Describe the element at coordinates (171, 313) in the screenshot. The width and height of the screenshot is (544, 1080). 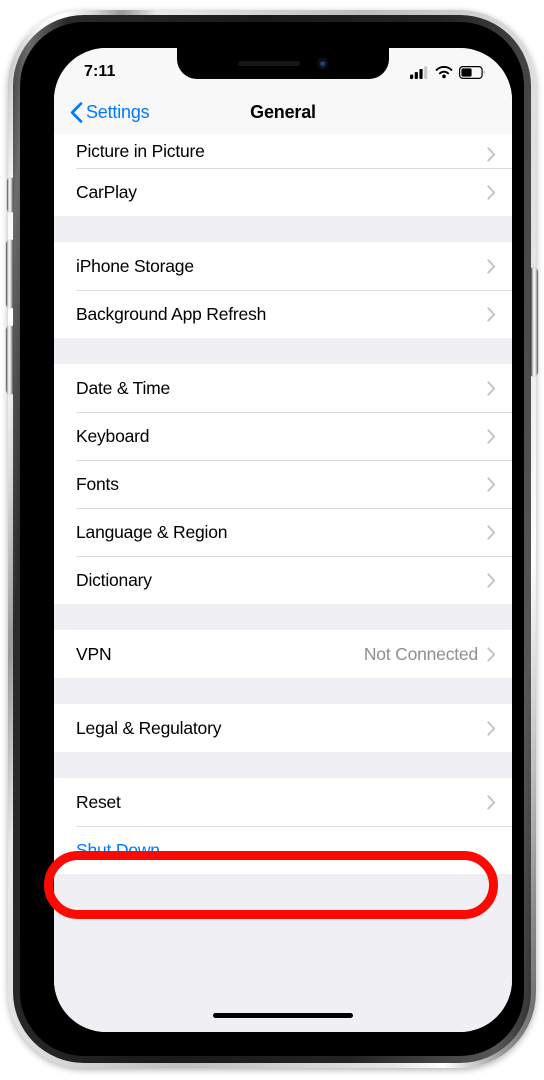
I see `row-label: Background App Refresh` at that location.